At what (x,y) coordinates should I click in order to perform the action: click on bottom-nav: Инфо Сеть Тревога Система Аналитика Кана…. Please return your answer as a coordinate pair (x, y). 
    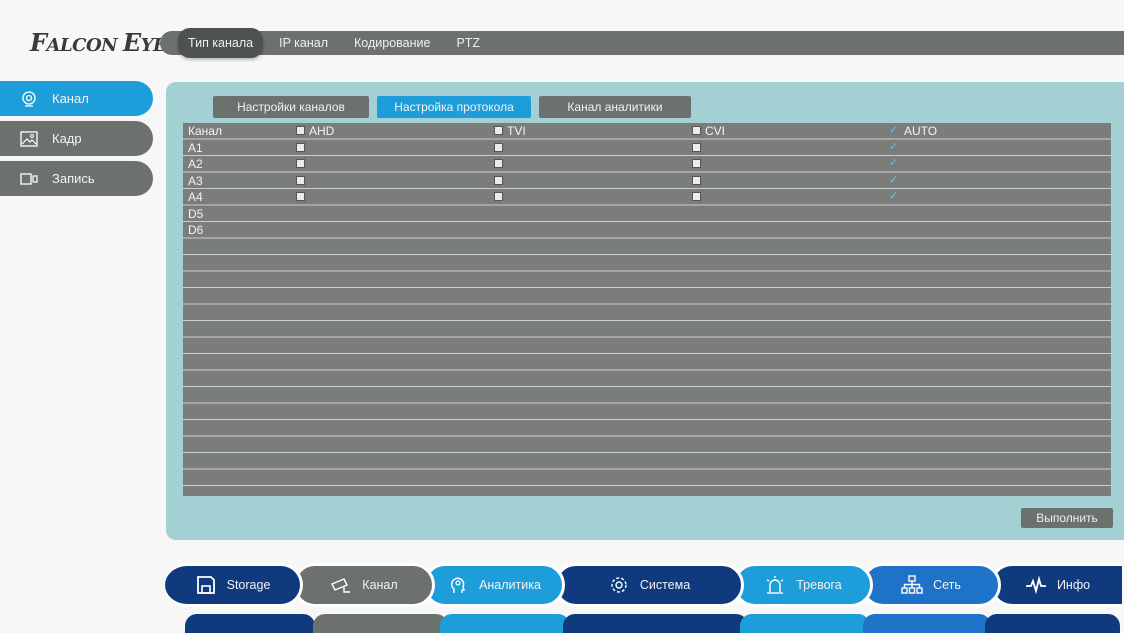
    Looking at the image, I should click on (643, 585).